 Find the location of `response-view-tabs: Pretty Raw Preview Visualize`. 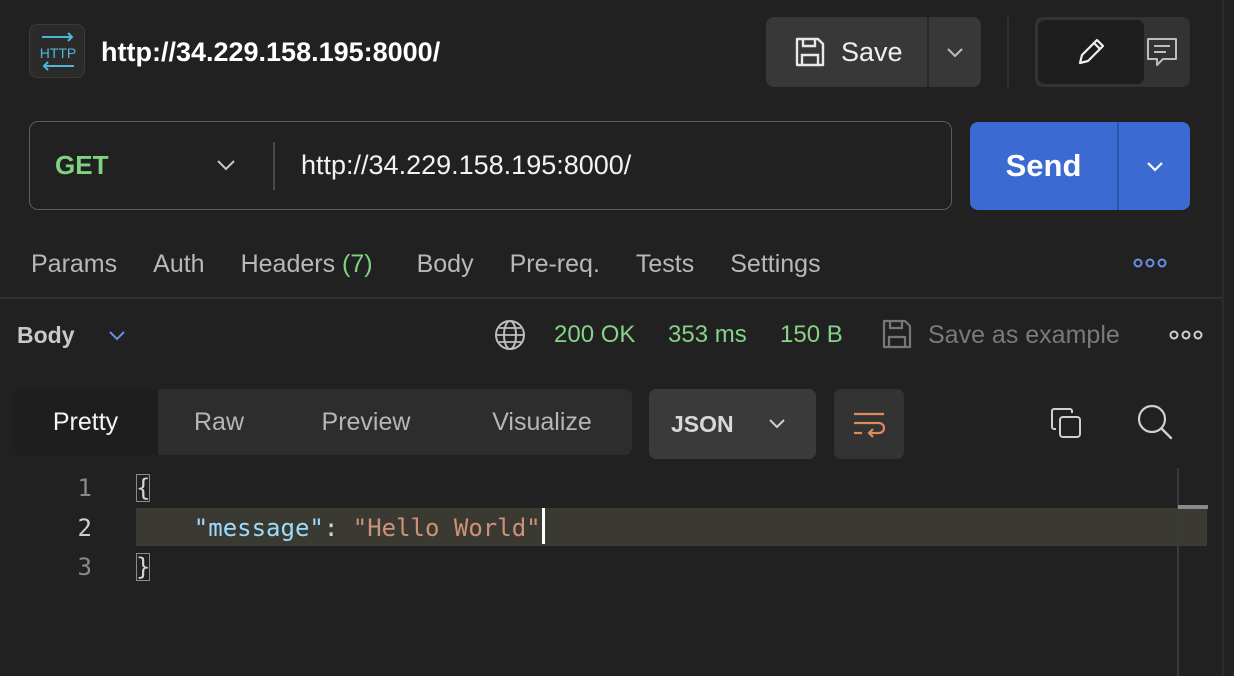

response-view-tabs: Pretty Raw Preview Visualize is located at coordinates (322, 422).